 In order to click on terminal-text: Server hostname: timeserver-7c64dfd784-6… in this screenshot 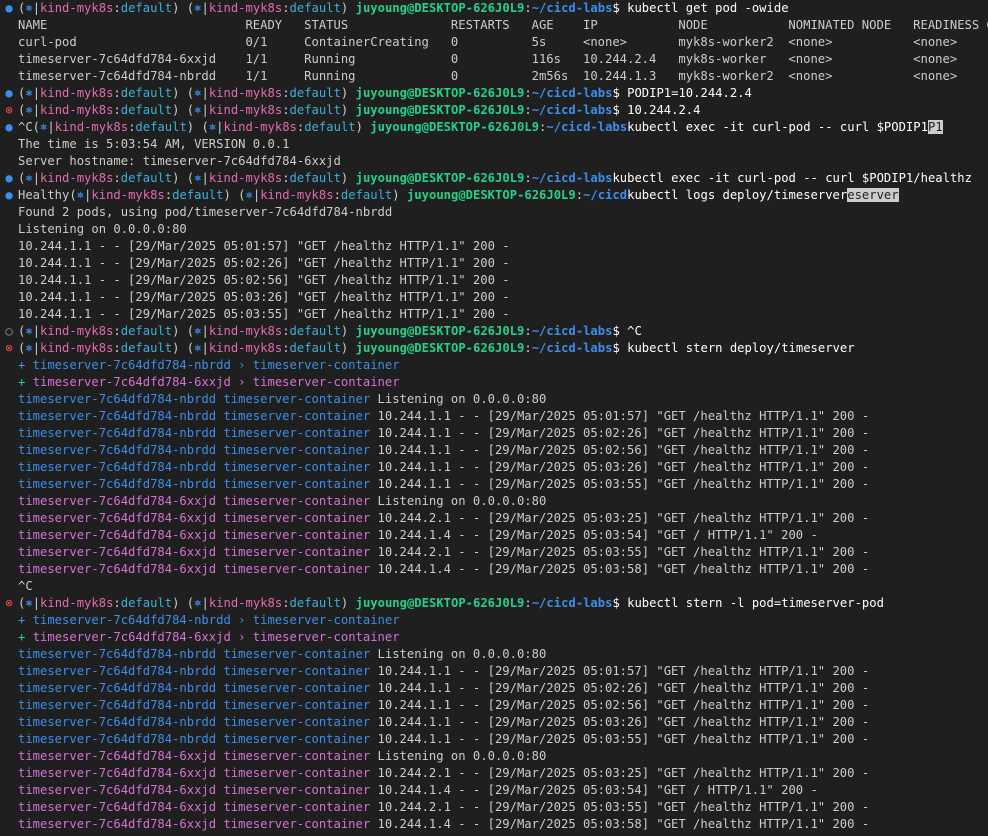, I will do `click(179, 161)`.